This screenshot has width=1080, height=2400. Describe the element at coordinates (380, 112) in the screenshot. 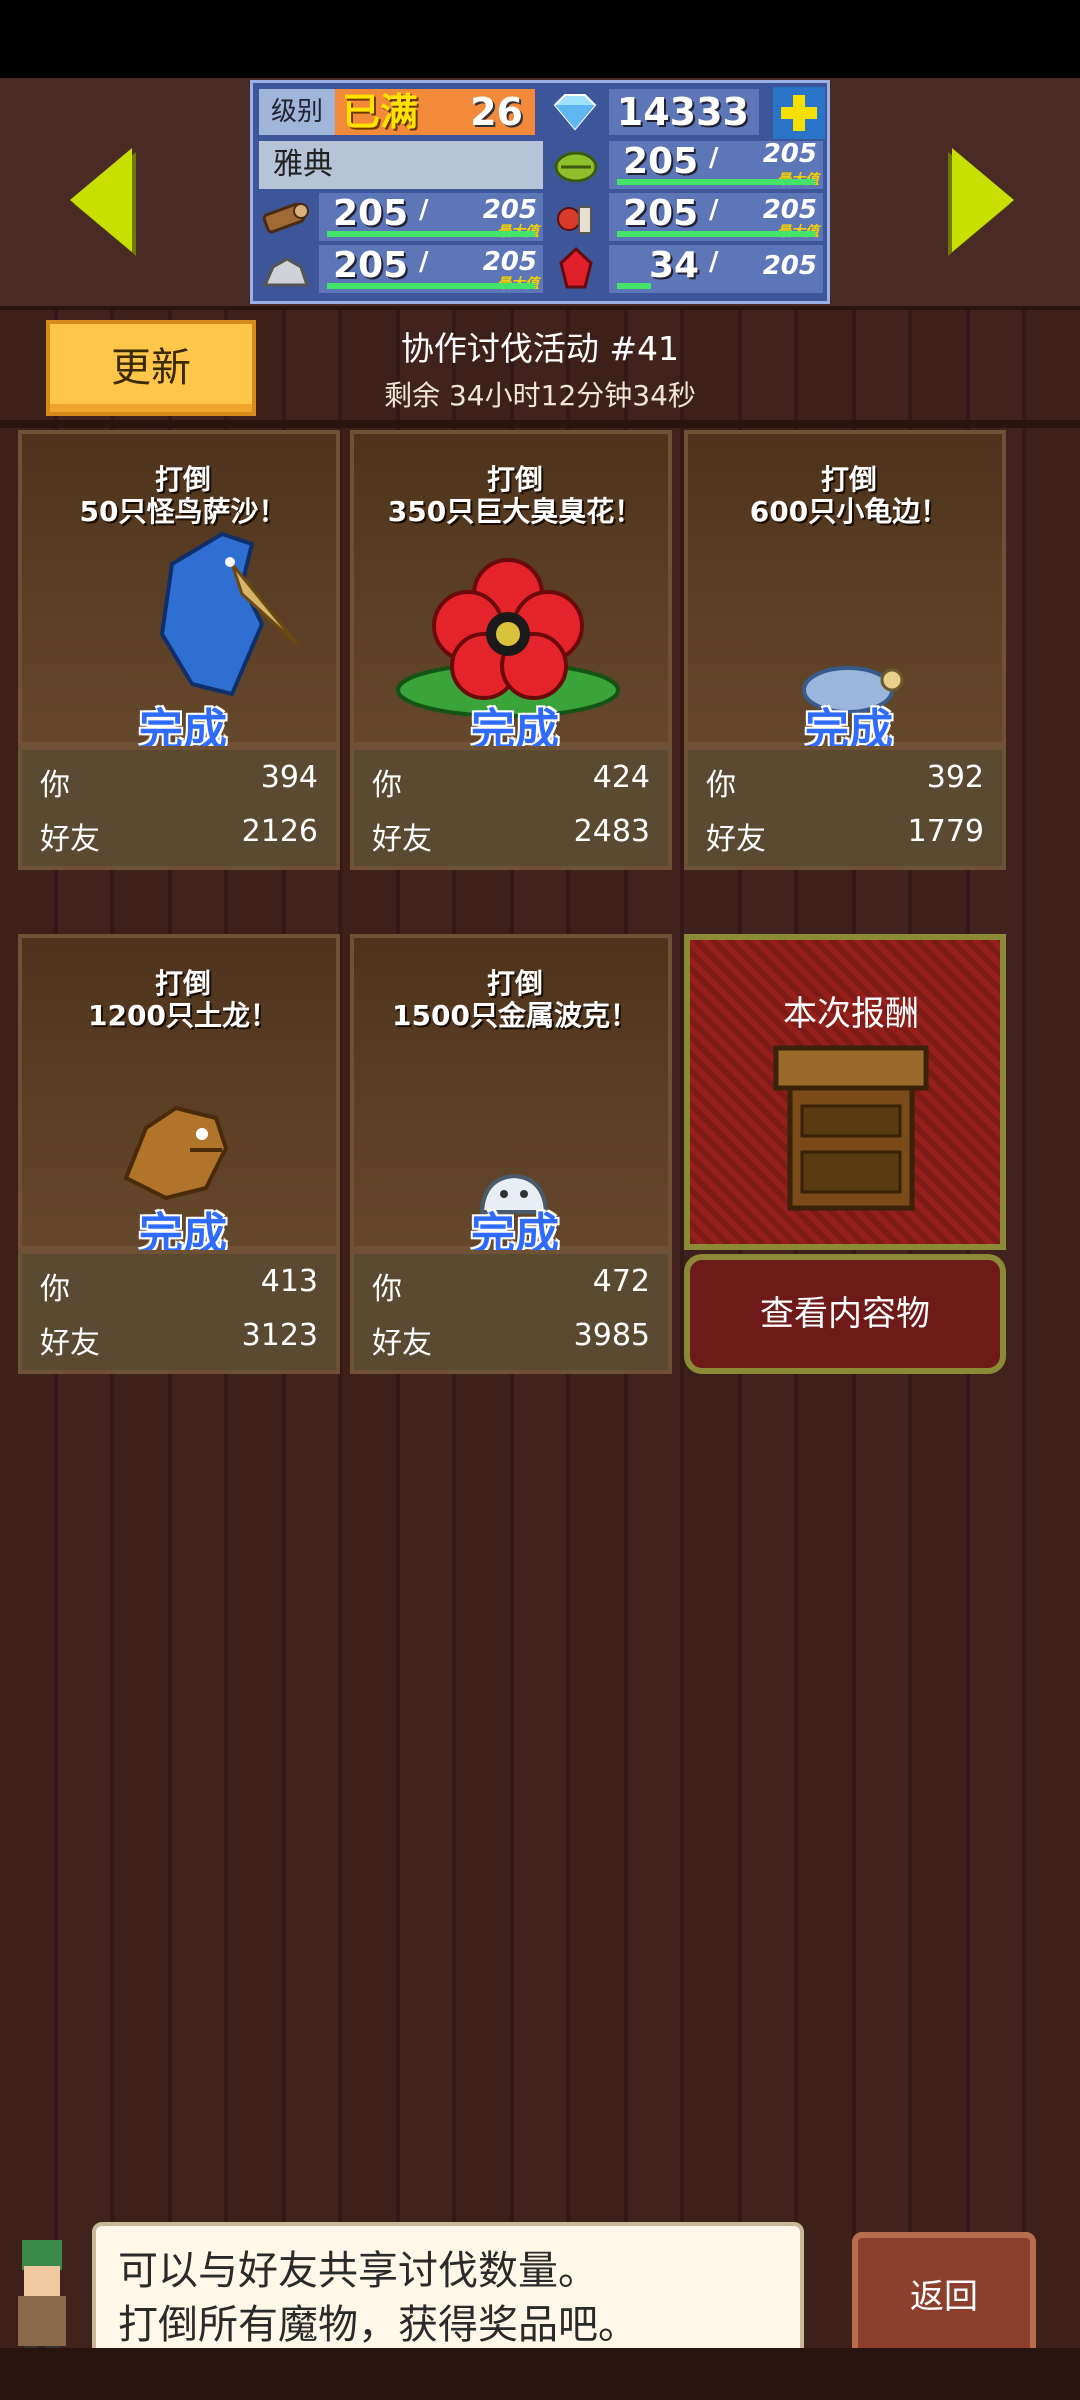

I see `level-max-badge: 已满` at that location.